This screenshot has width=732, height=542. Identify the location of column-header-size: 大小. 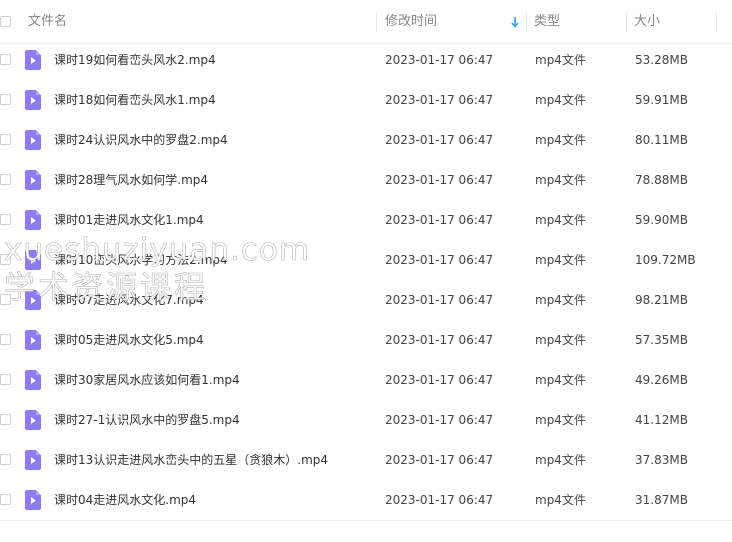
(647, 22).